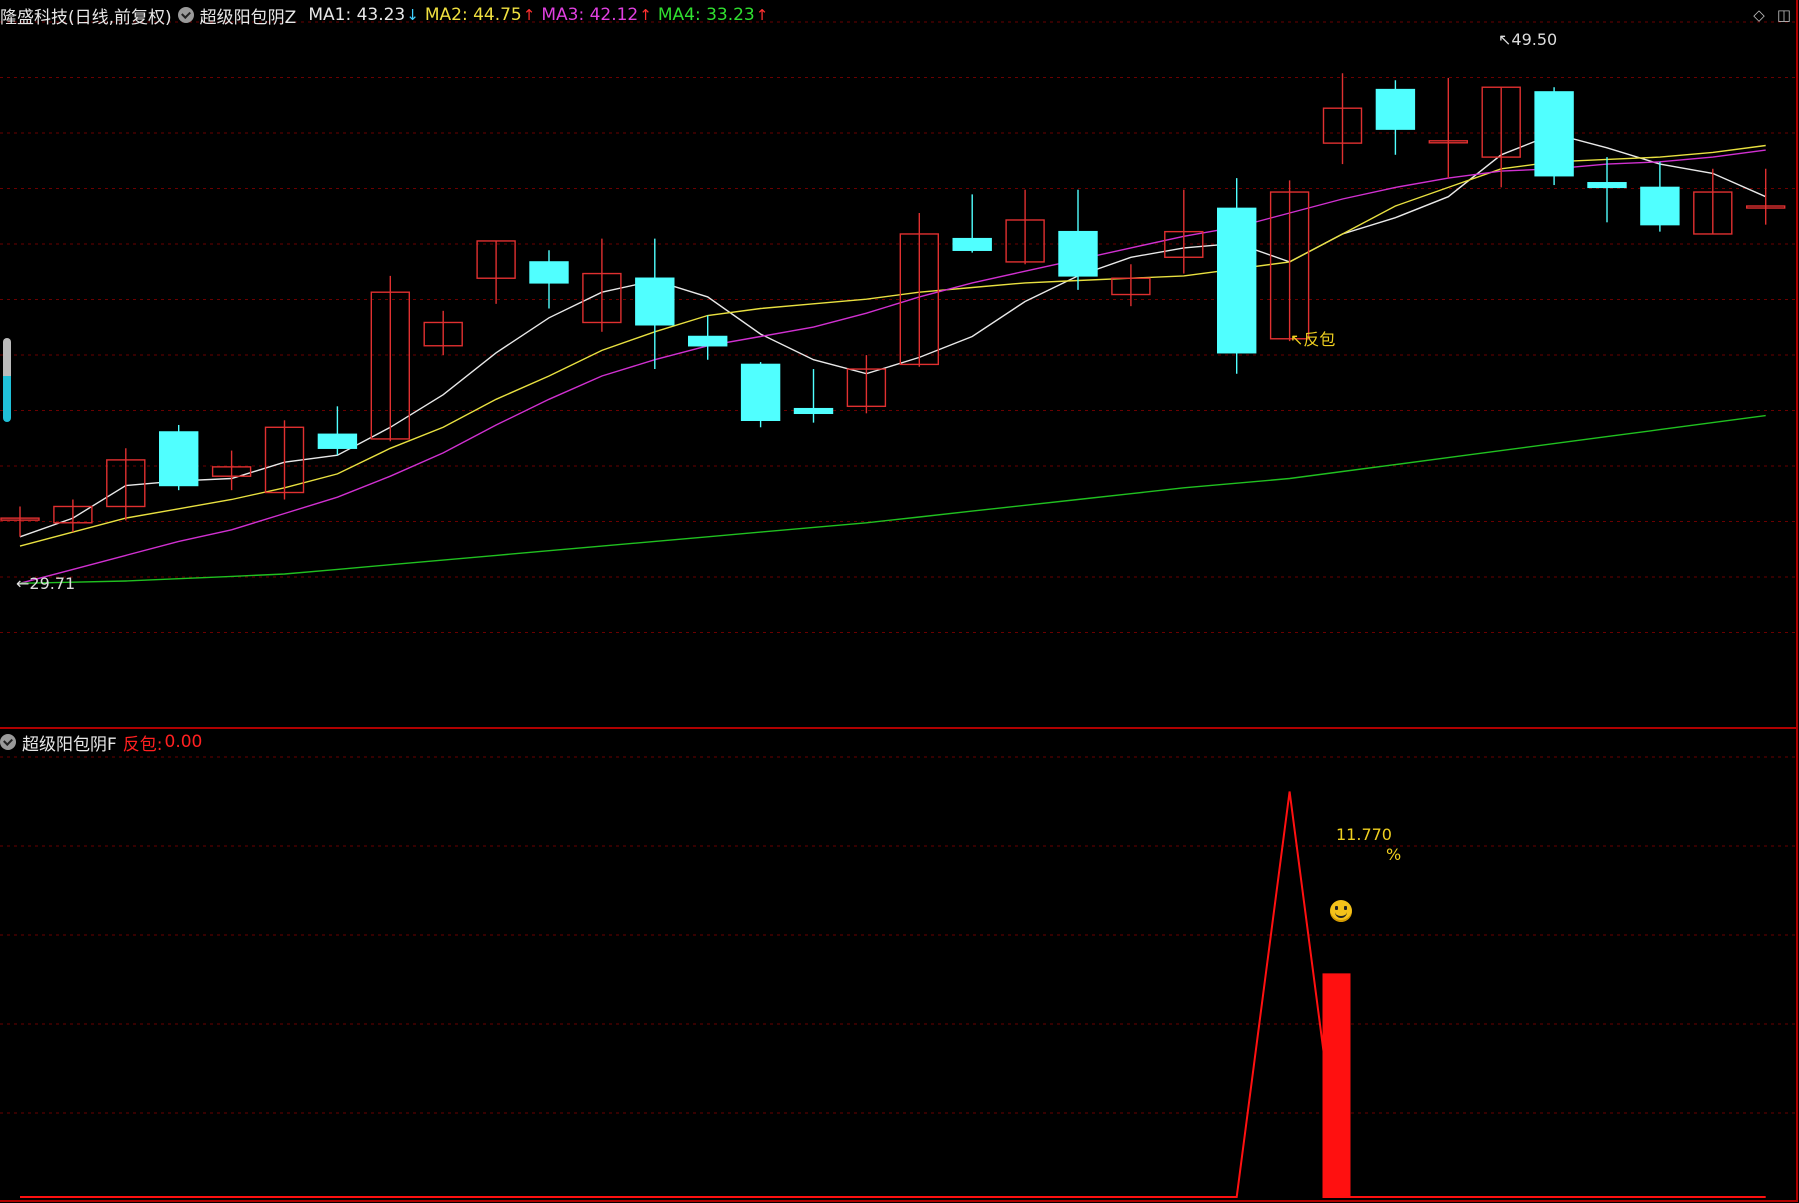 The height and width of the screenshot is (1203, 1799). What do you see at coordinates (1313, 339) in the screenshot?
I see `signal-label: ↖反包` at bounding box center [1313, 339].